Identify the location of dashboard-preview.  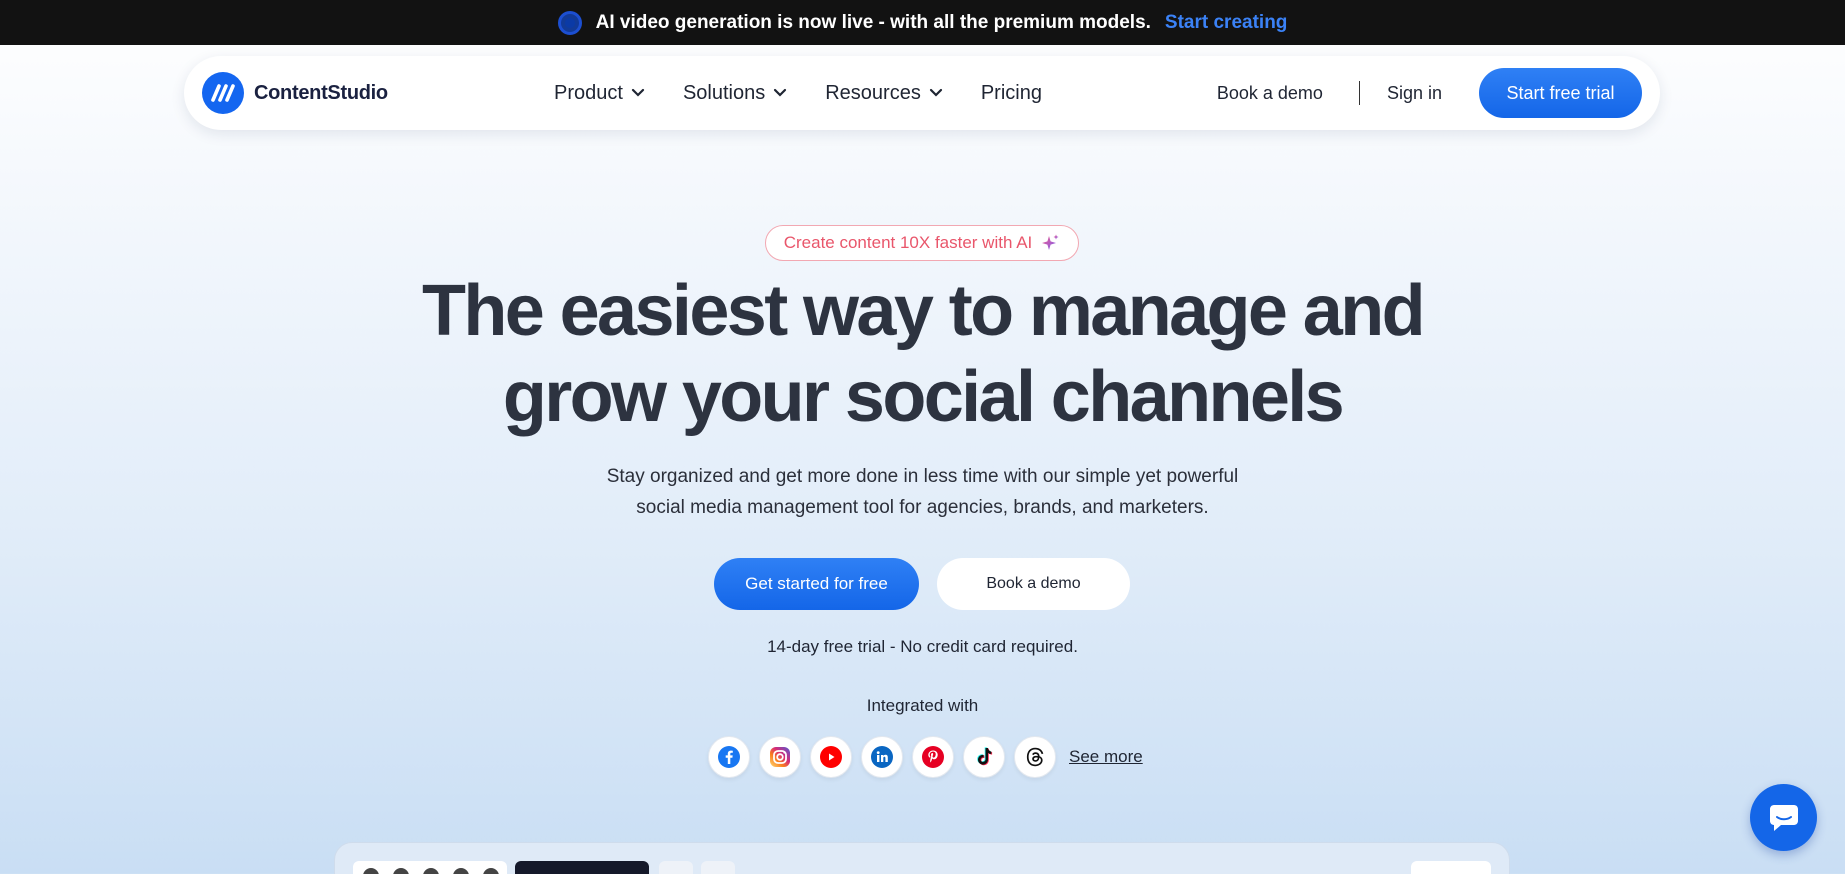
(922, 858).